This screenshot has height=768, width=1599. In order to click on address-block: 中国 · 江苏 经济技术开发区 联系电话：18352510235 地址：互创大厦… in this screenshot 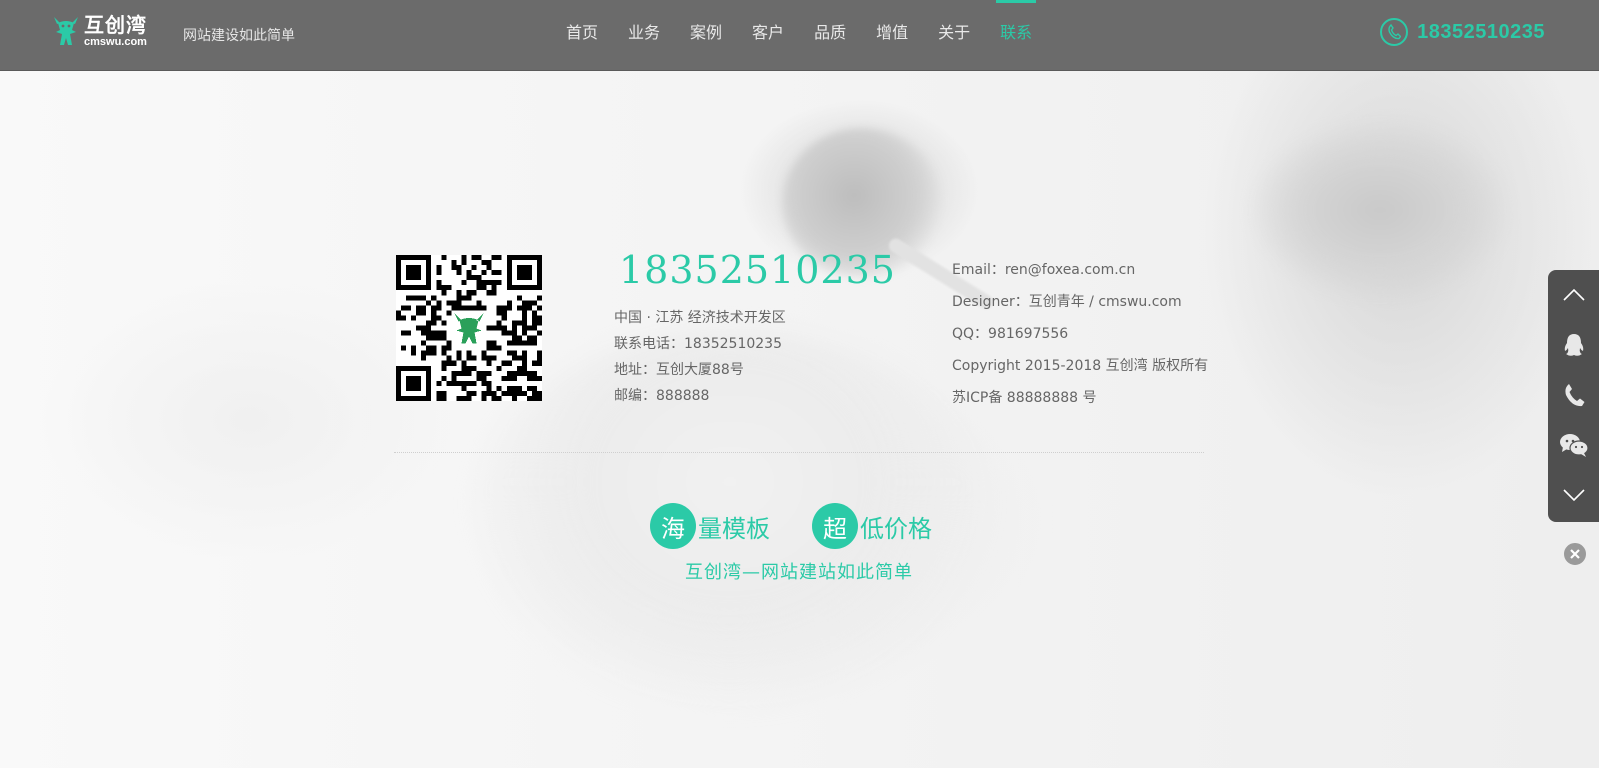, I will do `click(700, 357)`.